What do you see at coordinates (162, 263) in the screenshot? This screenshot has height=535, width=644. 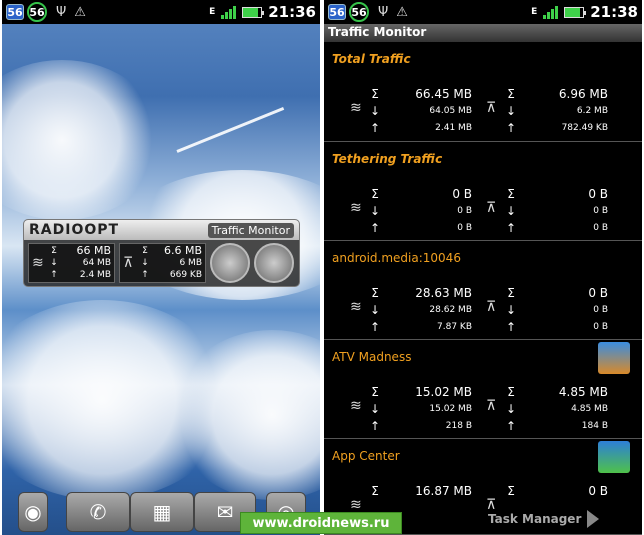 I see `widget-wifi-stats: ⊼ Σ ↓ ↑ 6.6 MB 6 MB 669 KB` at bounding box center [162, 263].